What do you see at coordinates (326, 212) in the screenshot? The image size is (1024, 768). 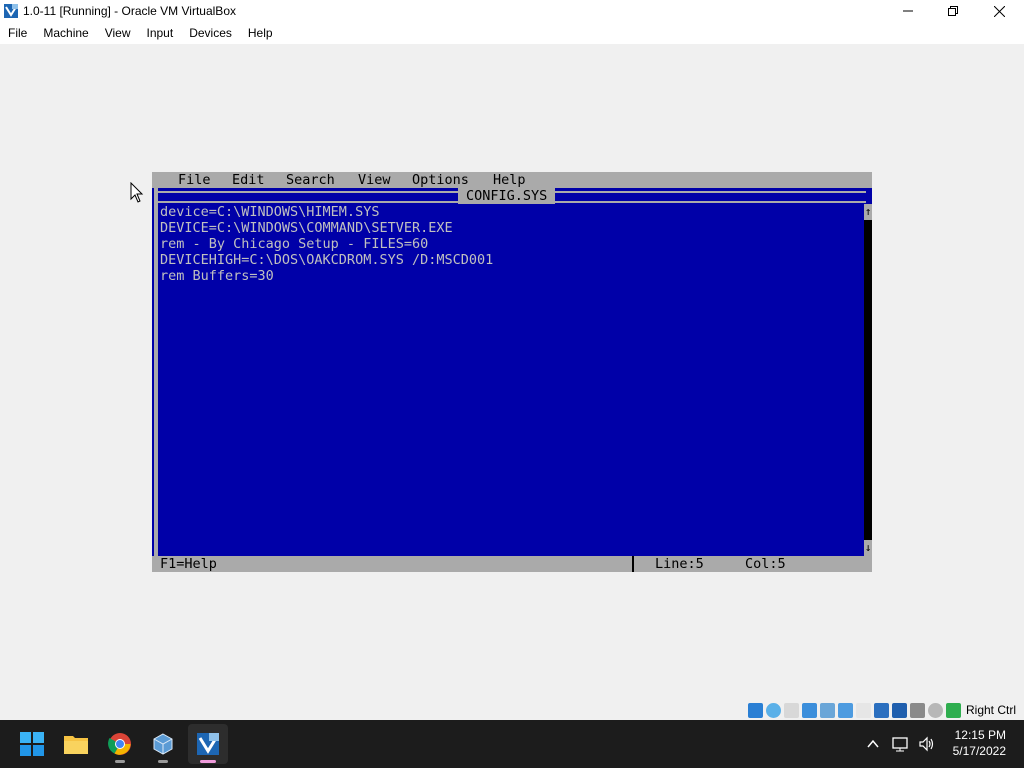 I see `editor-line: device=C:\WINDOWS\HIMEM.SYS` at bounding box center [326, 212].